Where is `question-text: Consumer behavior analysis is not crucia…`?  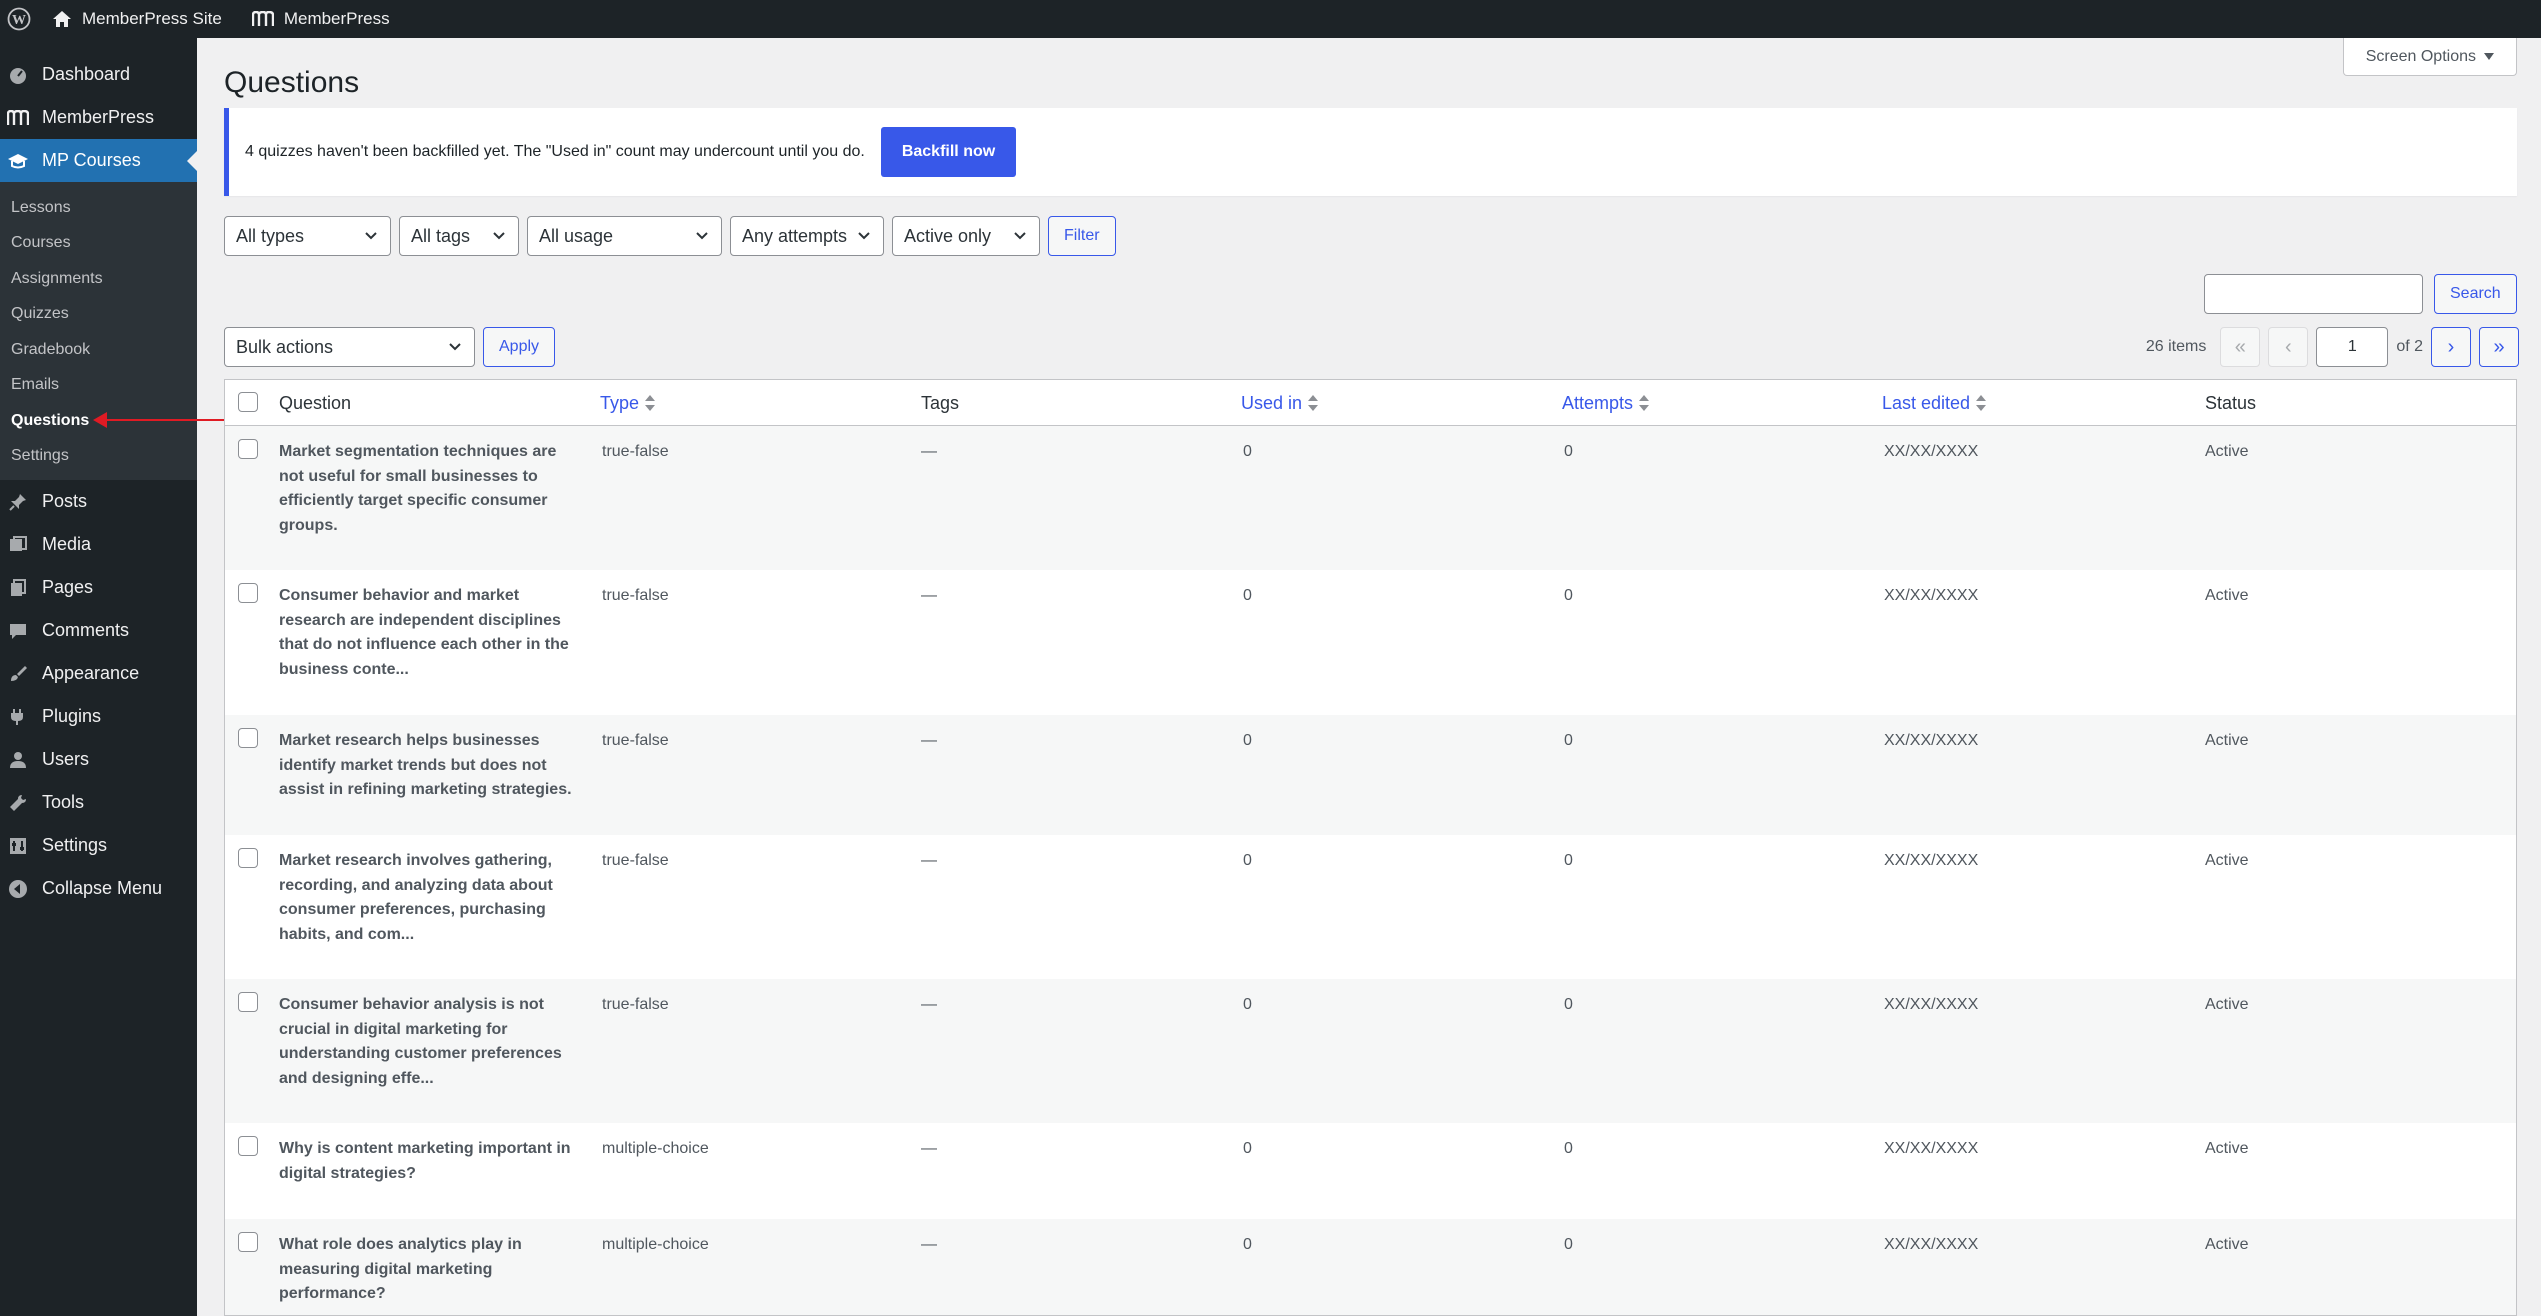 question-text: Consumer behavior analysis is not crucia… is located at coordinates (429, 1042).